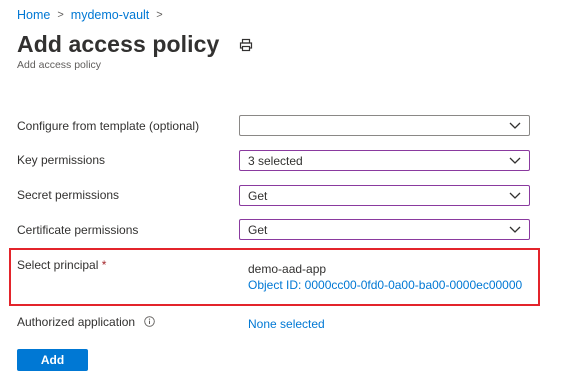 The image size is (583, 390). Describe the element at coordinates (274, 277) in the screenshot. I see `principal-highlight-box` at that location.